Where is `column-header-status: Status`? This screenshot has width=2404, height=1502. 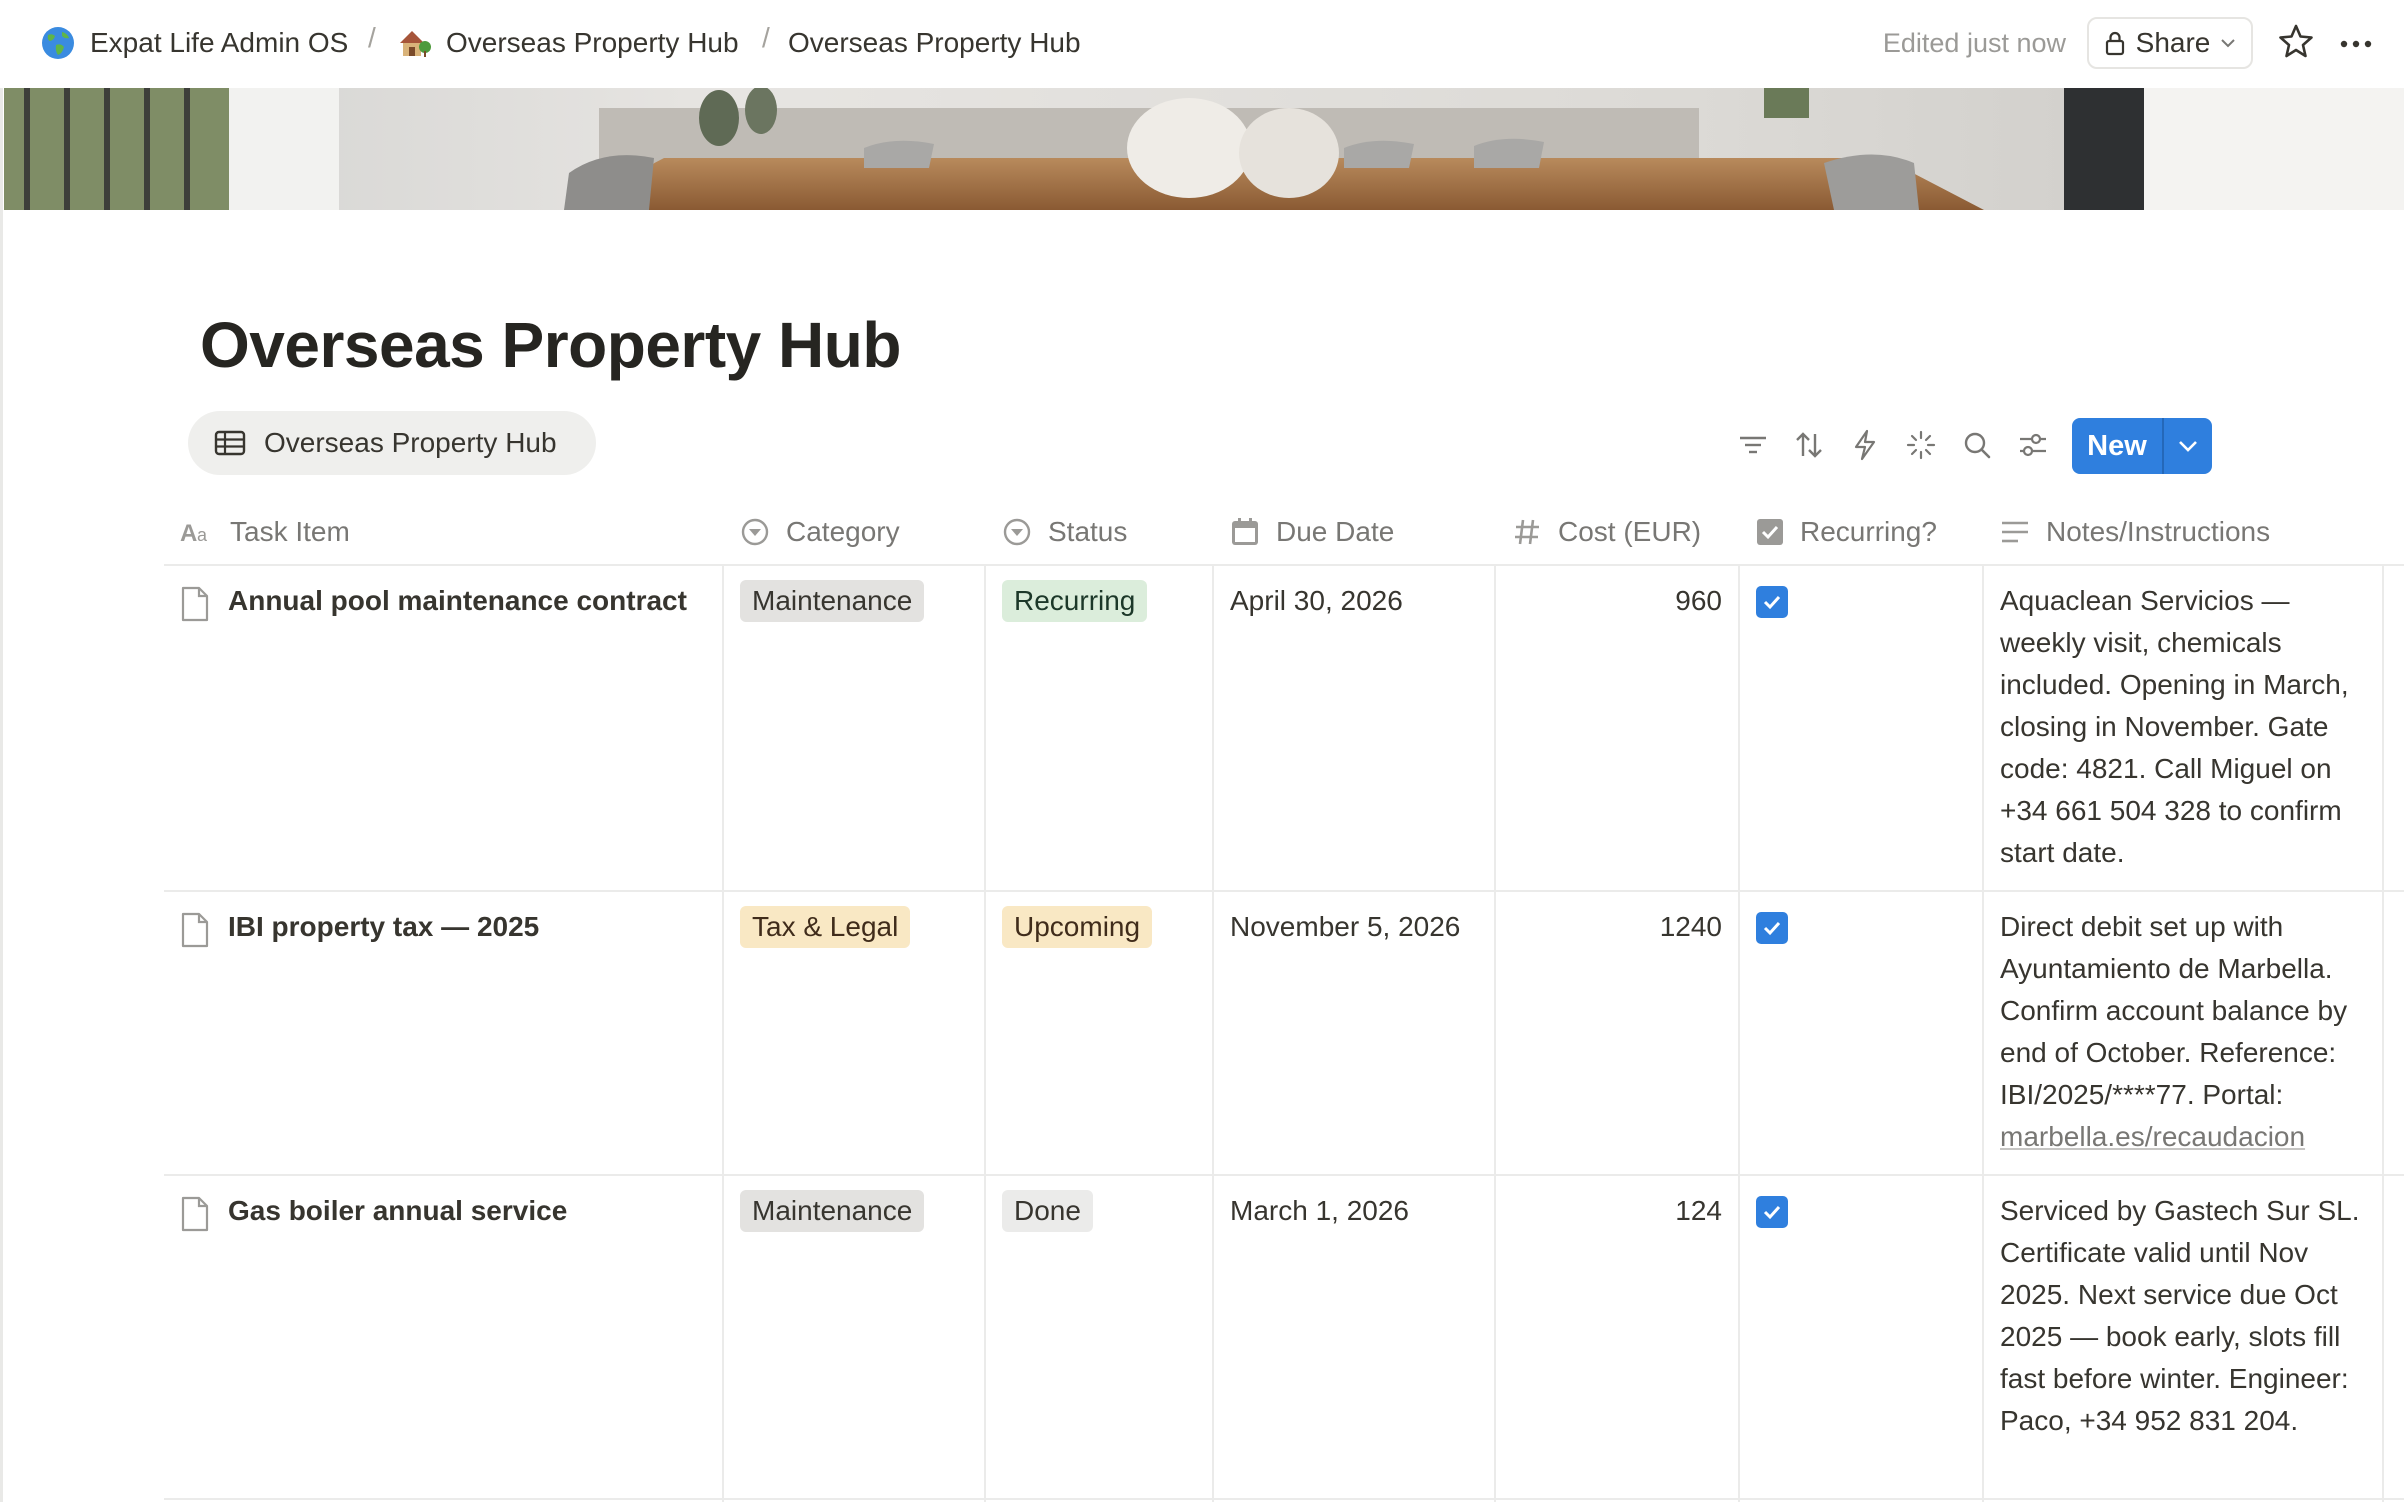
column-header-status: Status is located at coordinates (1064, 532).